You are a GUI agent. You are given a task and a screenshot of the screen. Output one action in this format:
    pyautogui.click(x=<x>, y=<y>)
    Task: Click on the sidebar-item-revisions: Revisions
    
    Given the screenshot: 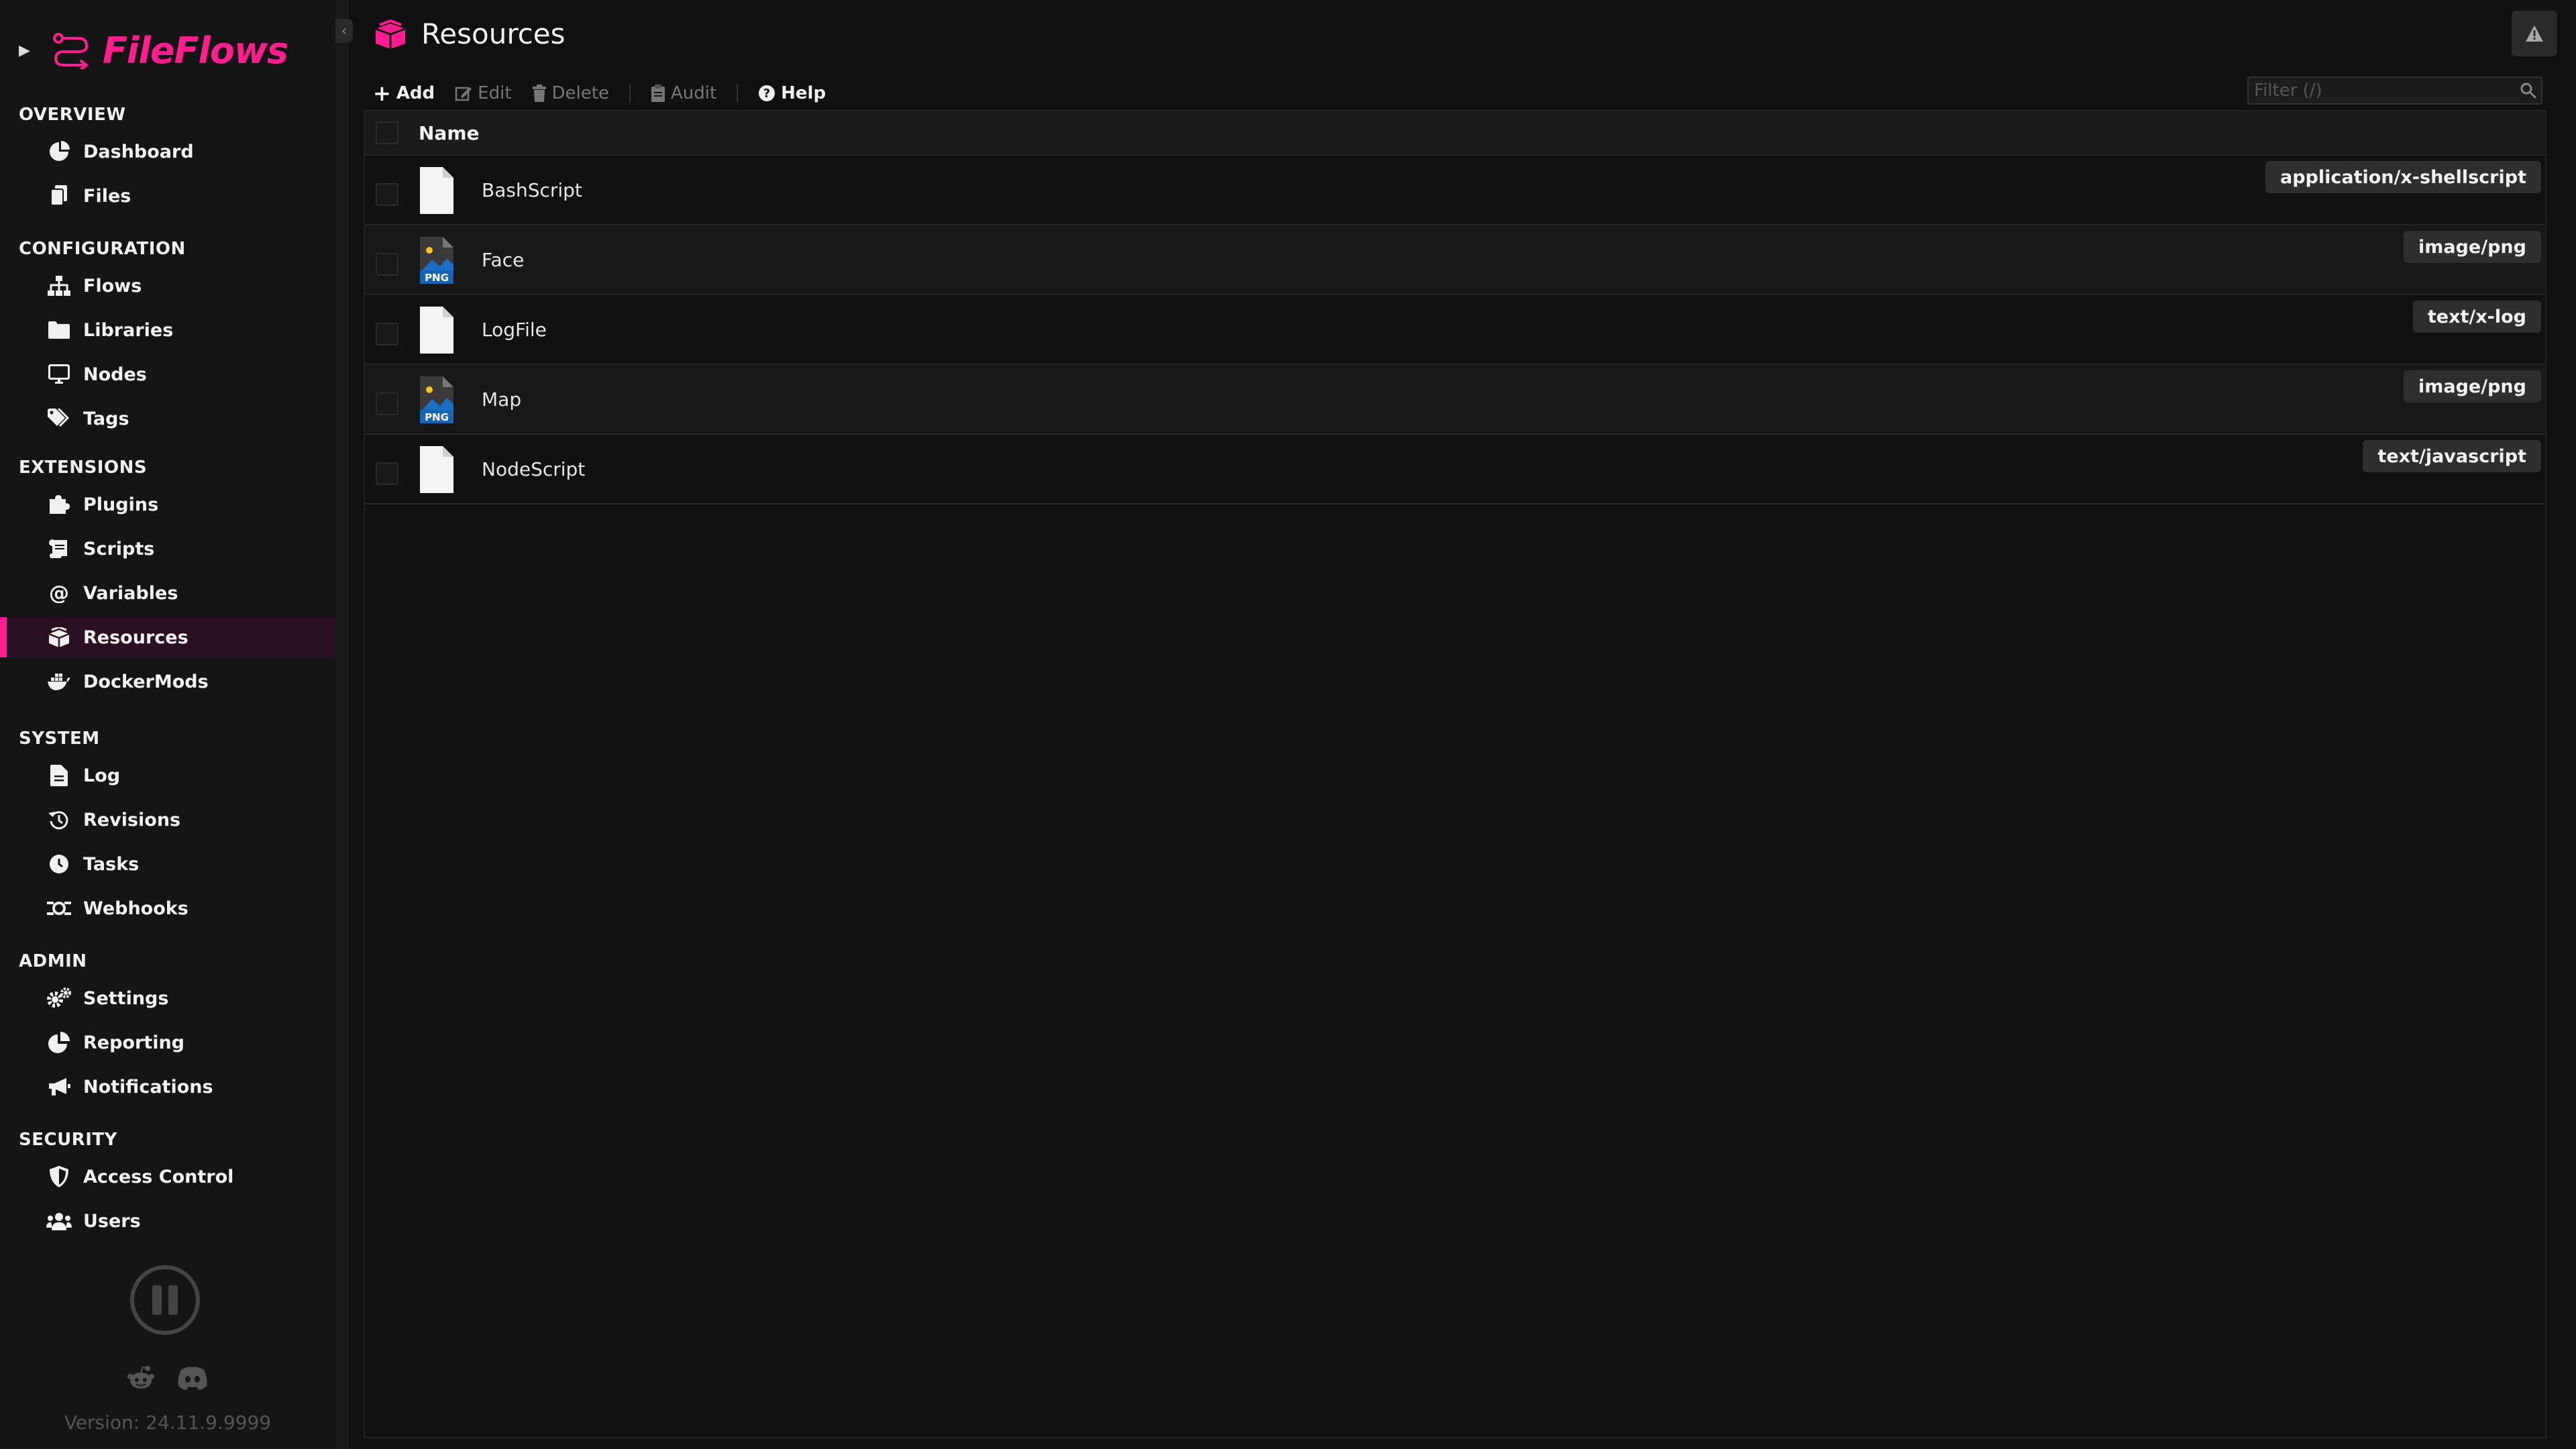 What is the action you would take?
    pyautogui.click(x=167, y=820)
    